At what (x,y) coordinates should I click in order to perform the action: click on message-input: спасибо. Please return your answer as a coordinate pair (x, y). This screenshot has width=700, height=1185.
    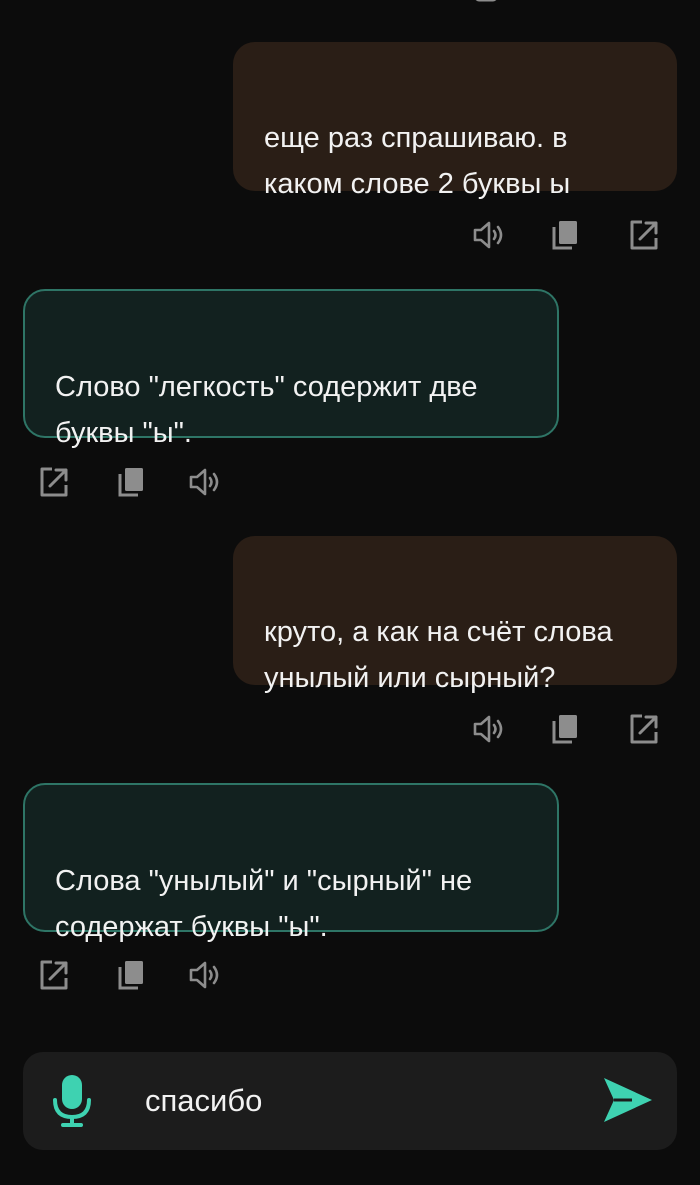
    Looking at the image, I should click on (203, 1101).